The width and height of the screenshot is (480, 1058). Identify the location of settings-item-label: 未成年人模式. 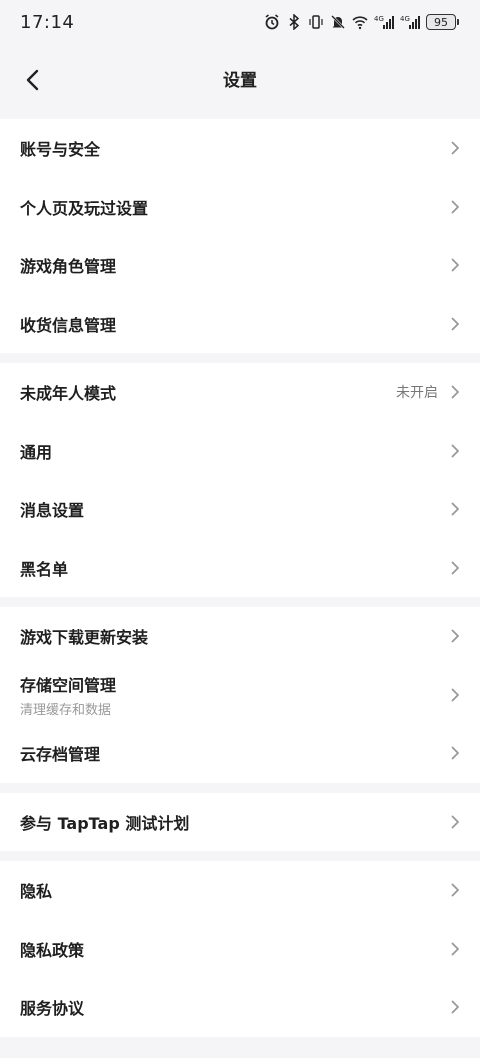
(68, 394).